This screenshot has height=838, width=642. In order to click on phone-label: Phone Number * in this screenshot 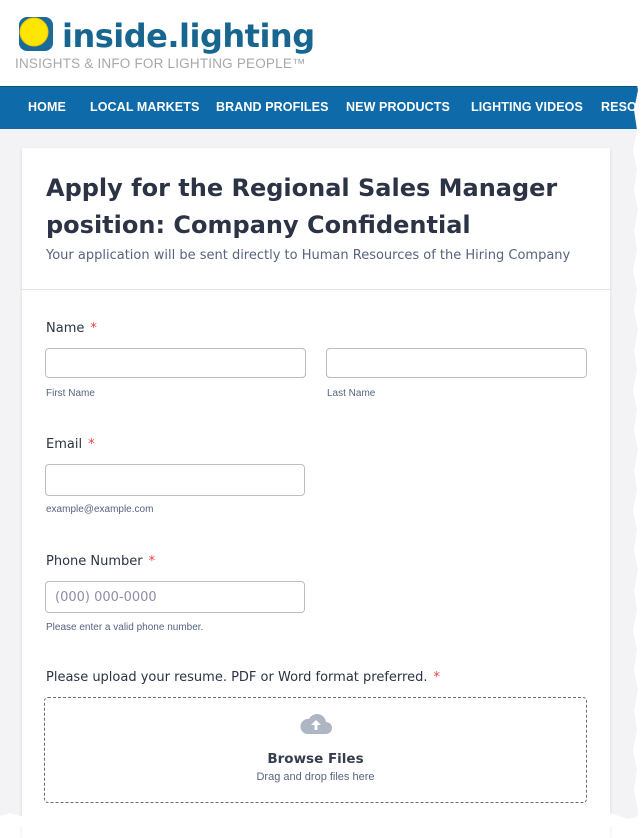, I will do `click(101, 561)`.